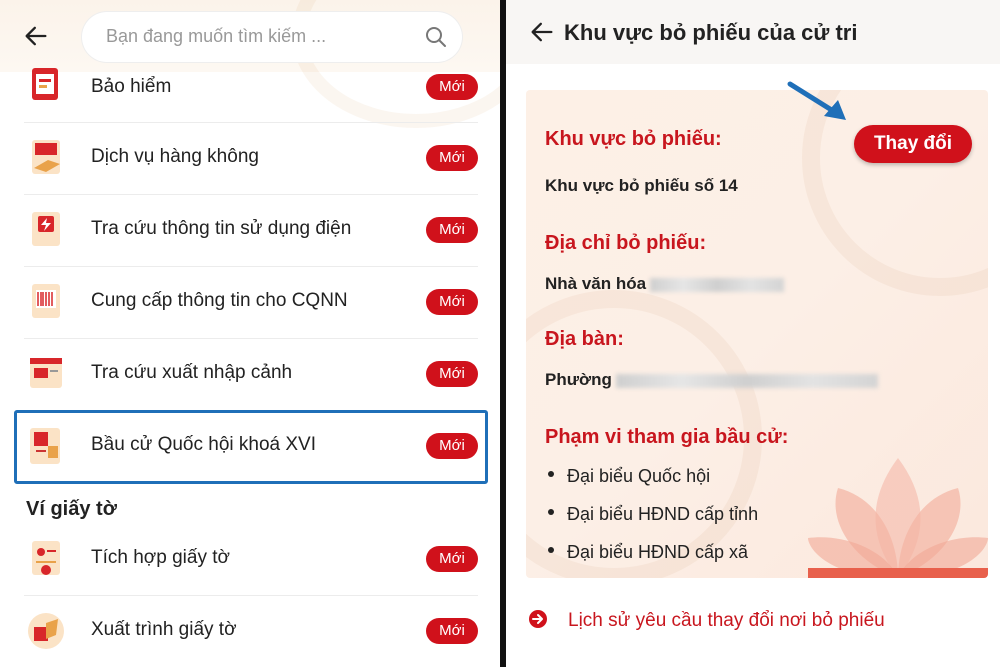 Image resolution: width=1000 pixels, height=667 pixels. What do you see at coordinates (658, 552) in the screenshot?
I see `scope-item-text: Đại biểu HĐND cấp xã` at bounding box center [658, 552].